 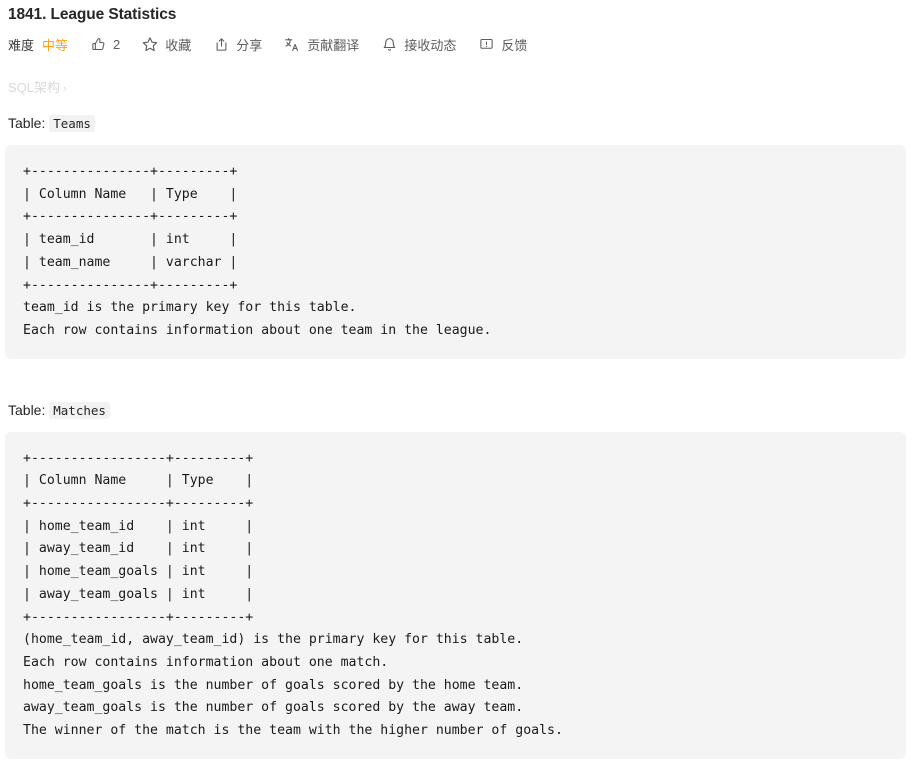 I want to click on like-button: 2, so click(x=105, y=44).